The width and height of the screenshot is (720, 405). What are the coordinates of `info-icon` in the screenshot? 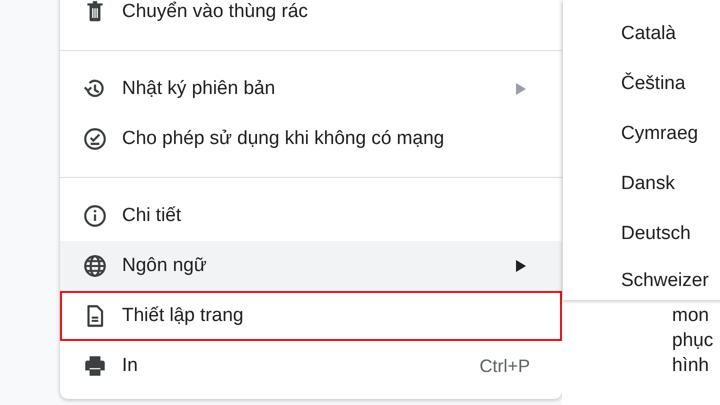 It's located at (95, 216).